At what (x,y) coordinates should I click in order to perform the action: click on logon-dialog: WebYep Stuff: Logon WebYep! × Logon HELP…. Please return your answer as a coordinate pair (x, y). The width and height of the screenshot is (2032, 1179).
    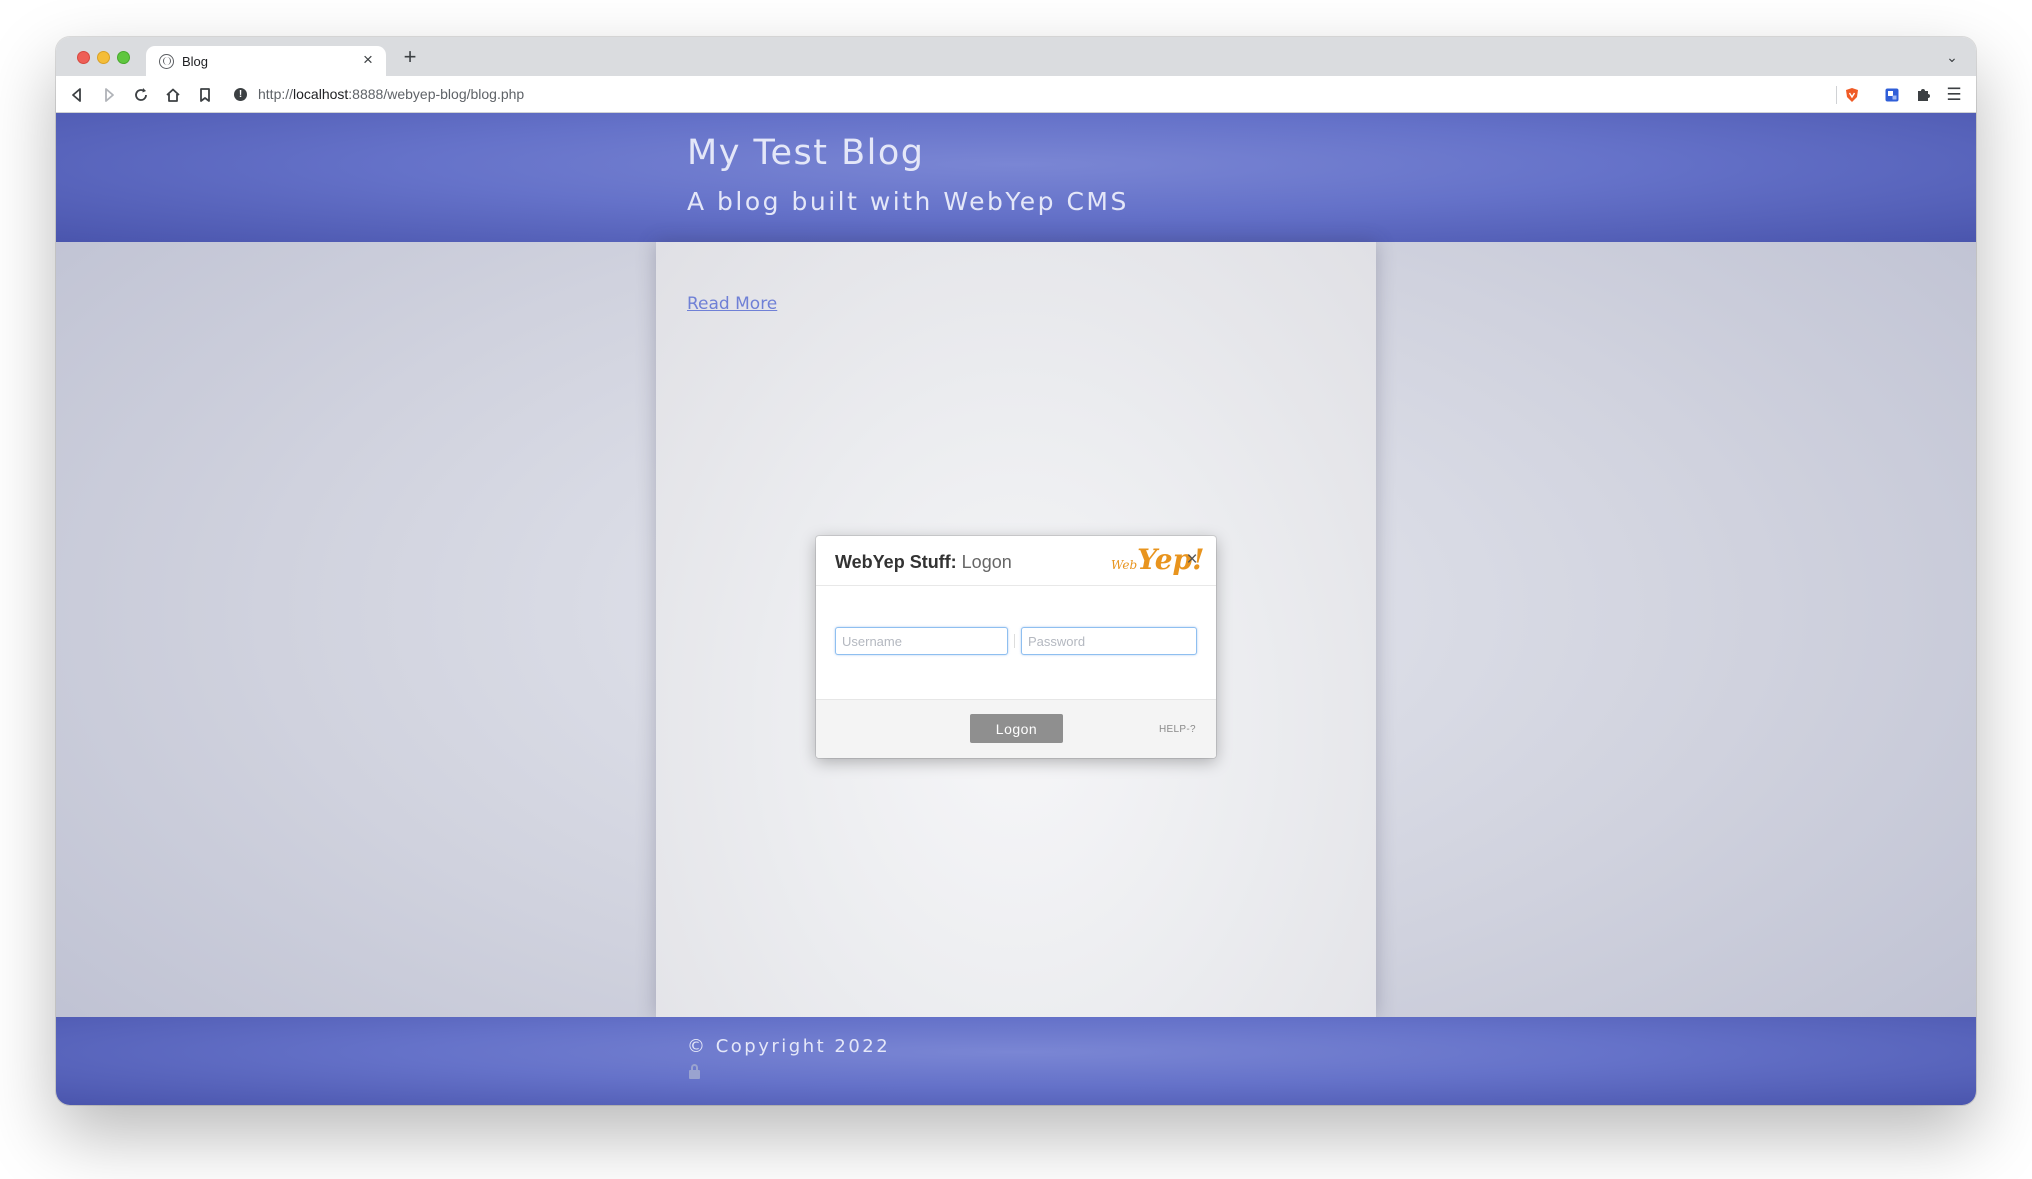
    Looking at the image, I should click on (1016, 647).